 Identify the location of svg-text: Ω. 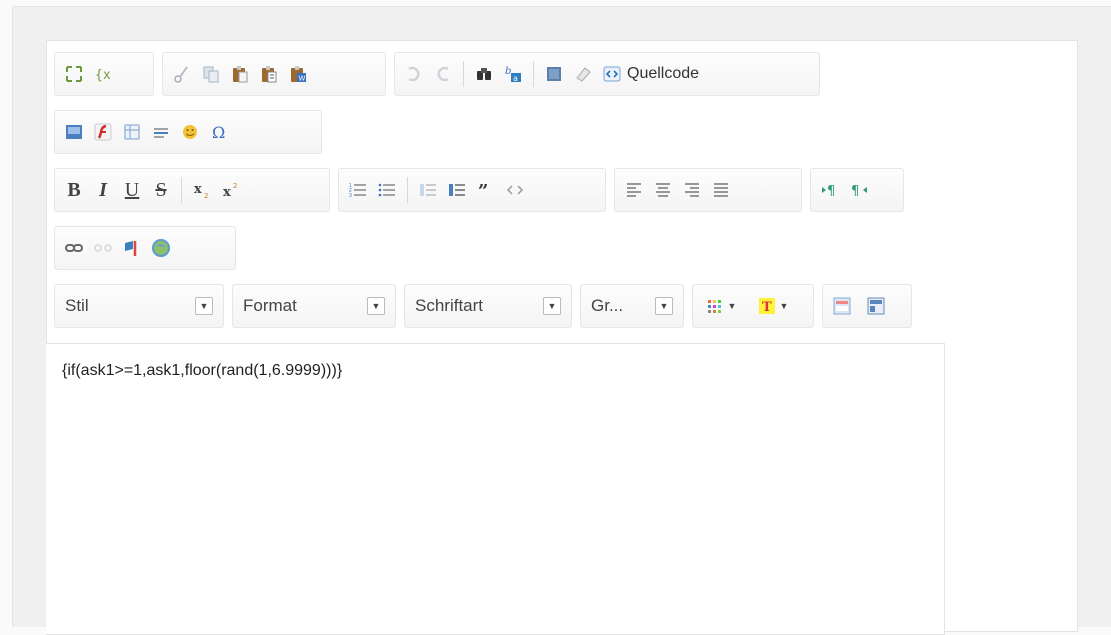
(218, 132).